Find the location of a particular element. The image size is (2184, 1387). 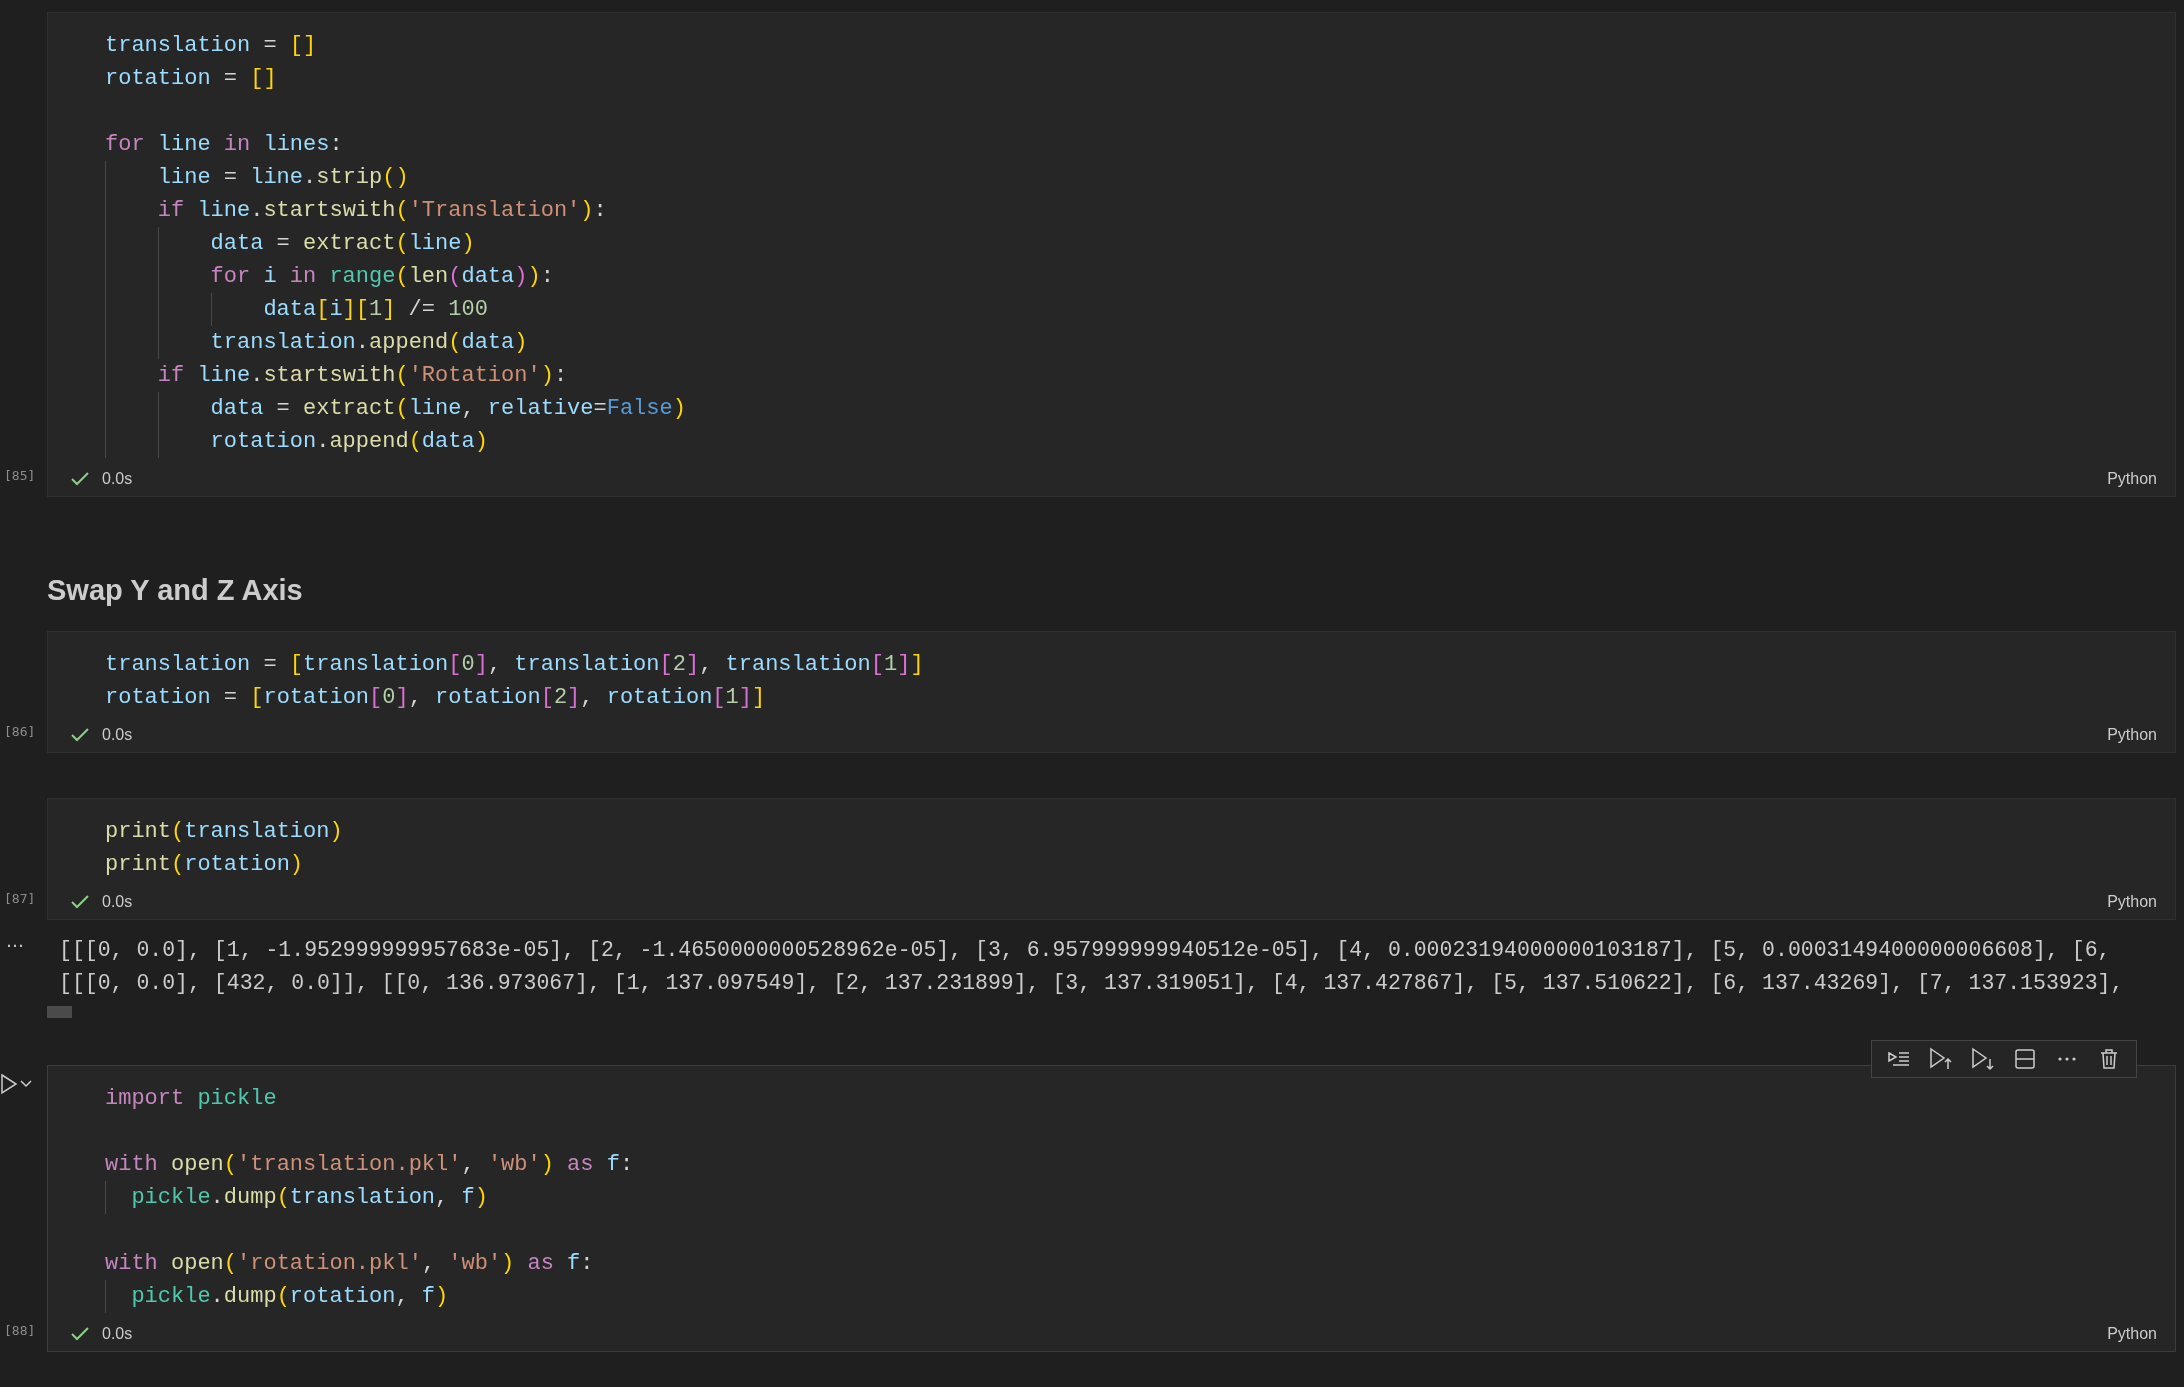

code-line: translation = [] is located at coordinates (211, 46).